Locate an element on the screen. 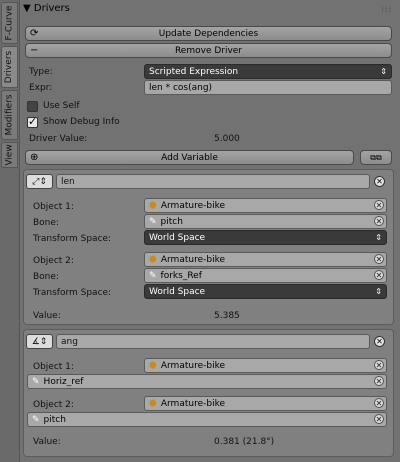  refresh-icon: ⟳ is located at coordinates (34, 33).